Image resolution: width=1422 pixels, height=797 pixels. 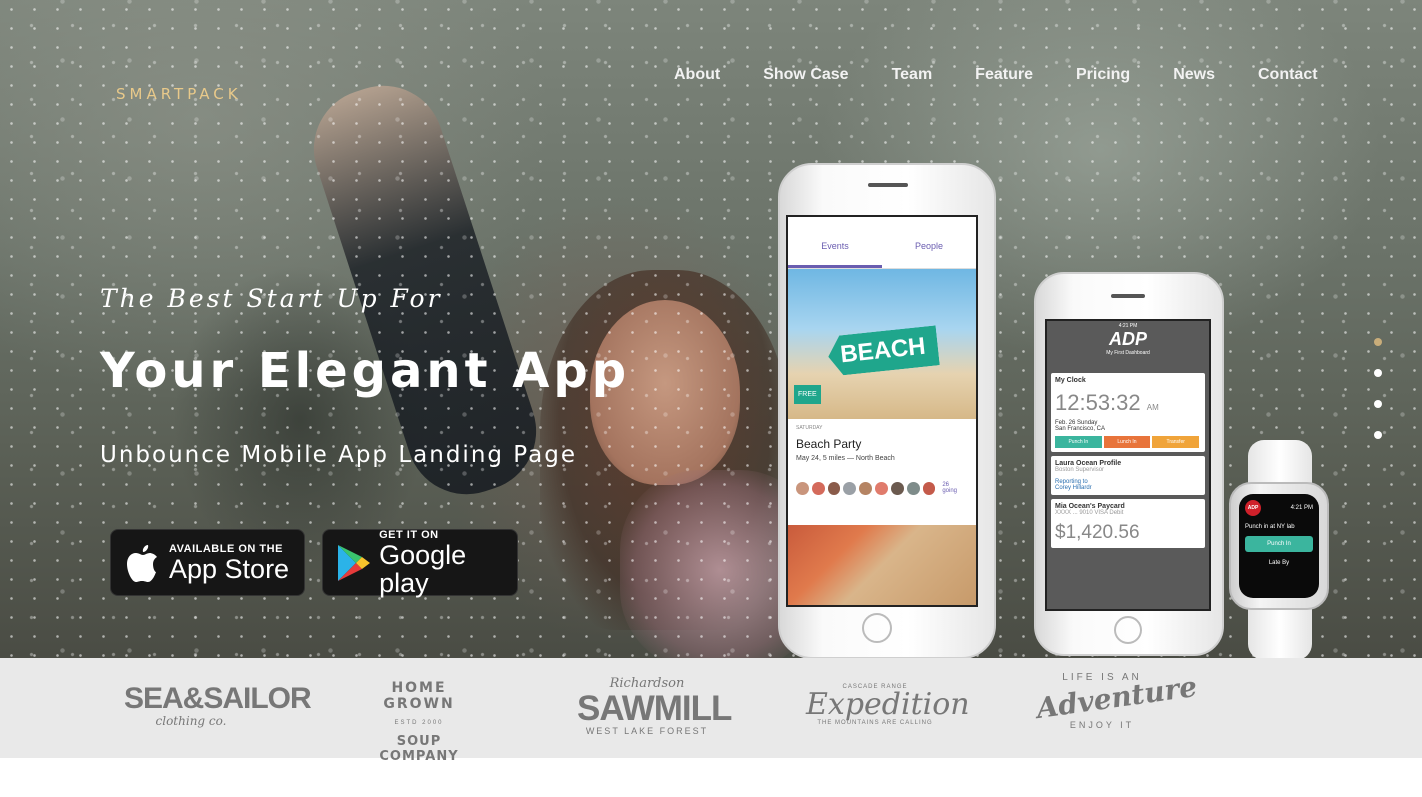 What do you see at coordinates (419, 749) in the screenshot?
I see `hg-bottom: SOUP COMPANY` at bounding box center [419, 749].